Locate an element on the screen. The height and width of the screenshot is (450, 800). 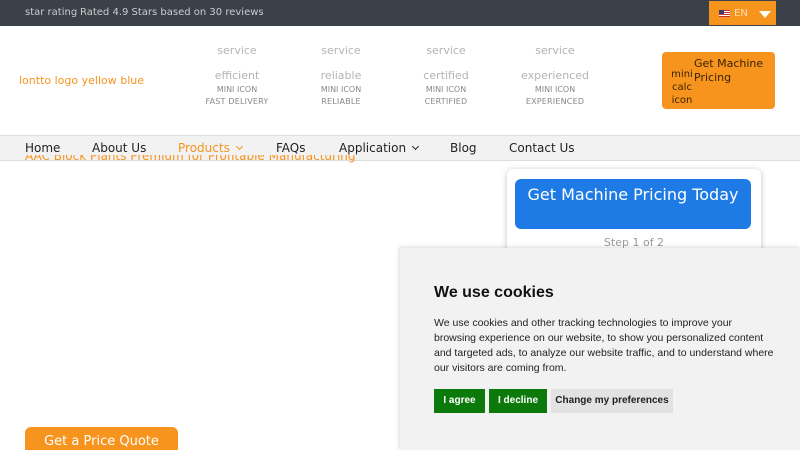
cookie-agree-button: I agree is located at coordinates (459, 401).